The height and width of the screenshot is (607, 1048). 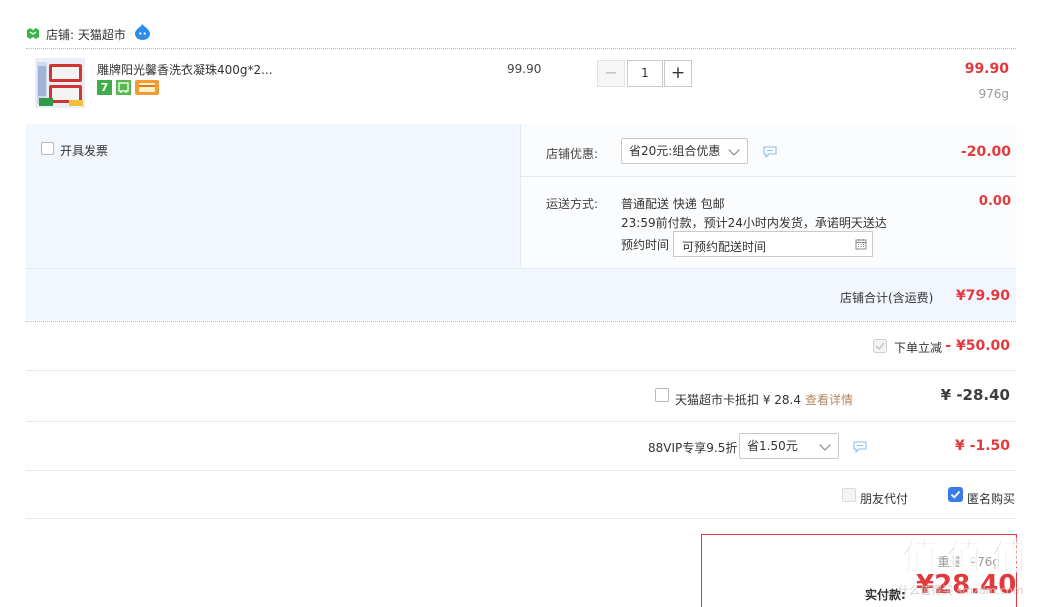 I want to click on shop-name: 店铺: 天猫超市, so click(x=86, y=34).